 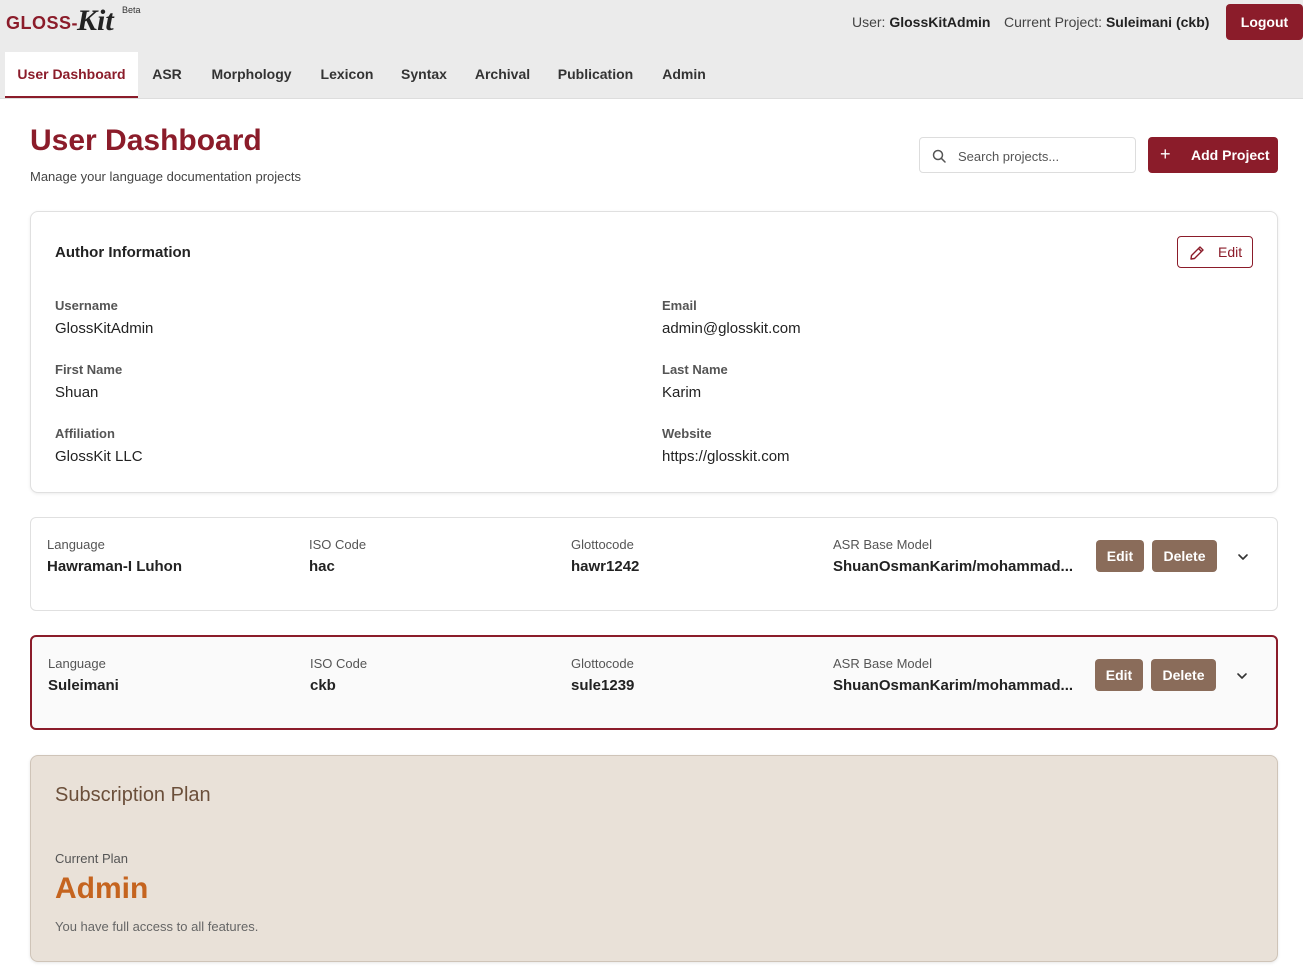 I want to click on glottocode-value: hawr1242, so click(x=605, y=566).